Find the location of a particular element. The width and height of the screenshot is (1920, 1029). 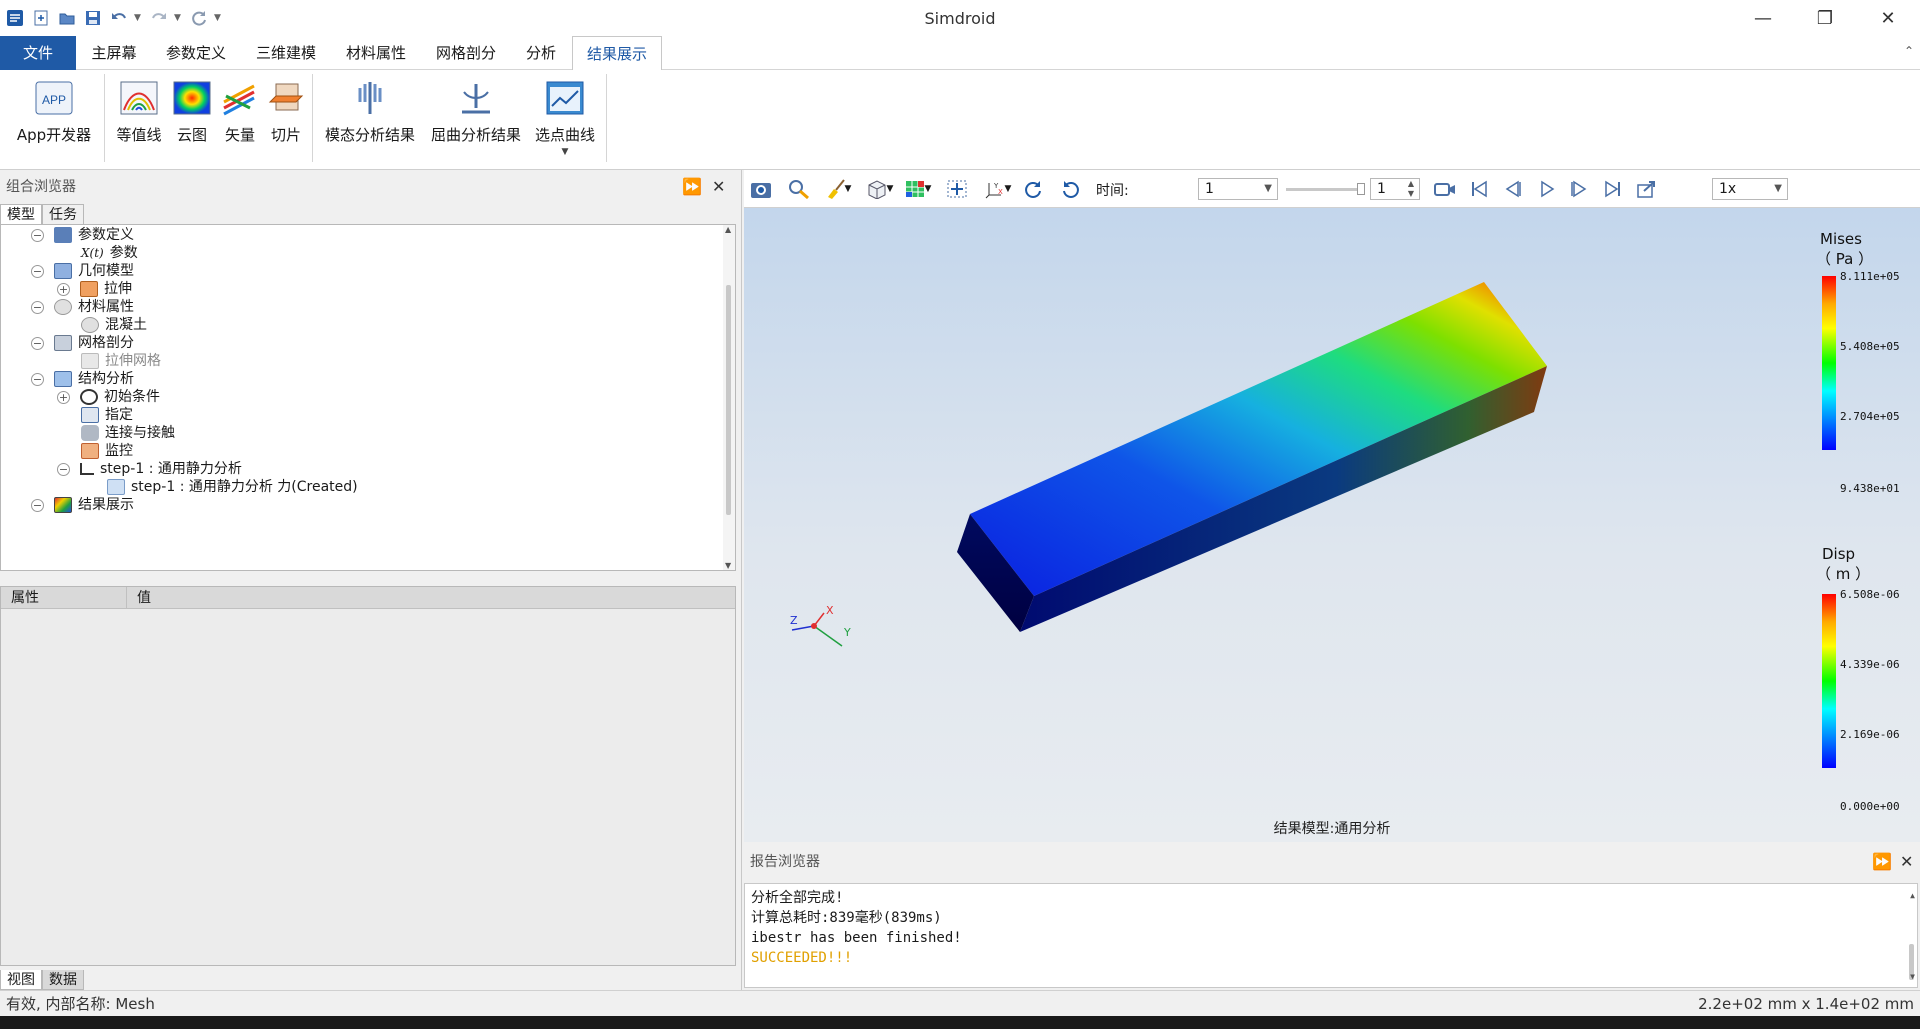

new-file-icon is located at coordinates (41, 18).